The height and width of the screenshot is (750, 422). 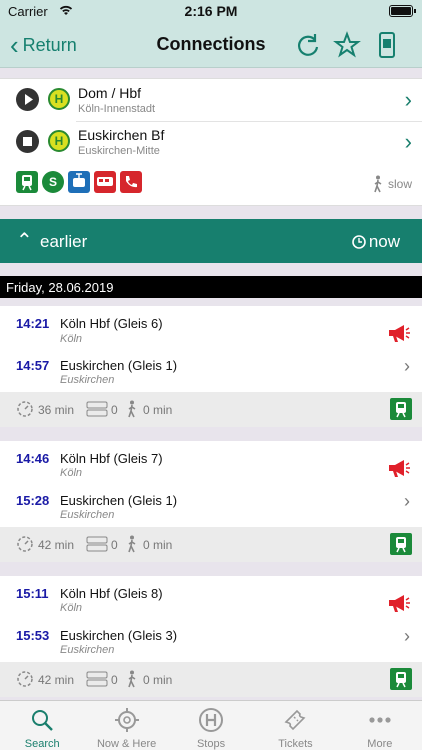 What do you see at coordinates (347, 45) in the screenshot?
I see `favorite-star-icon` at bounding box center [347, 45].